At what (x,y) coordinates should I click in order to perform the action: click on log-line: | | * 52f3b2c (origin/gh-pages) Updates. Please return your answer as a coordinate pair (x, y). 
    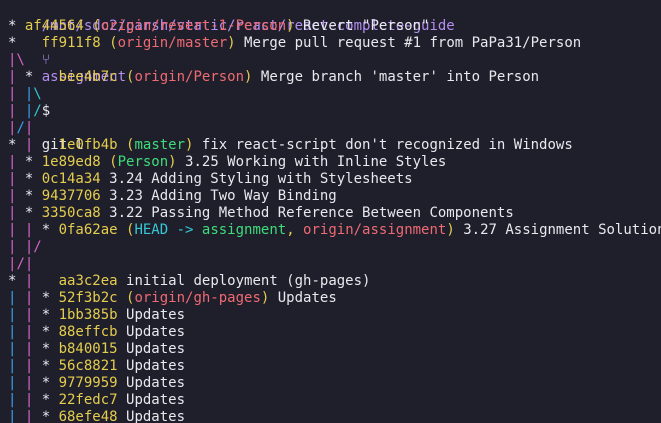
    Looking at the image, I should click on (172, 298).